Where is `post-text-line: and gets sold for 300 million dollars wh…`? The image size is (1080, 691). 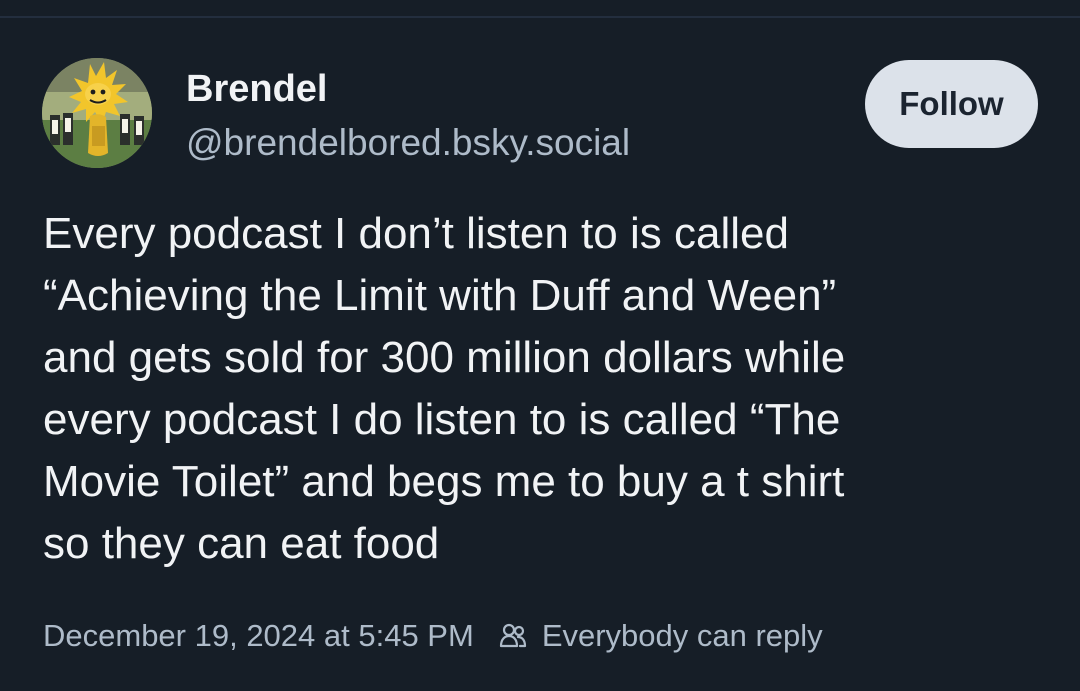
post-text-line: and gets sold for 300 million dollars wh… is located at coordinates (444, 357).